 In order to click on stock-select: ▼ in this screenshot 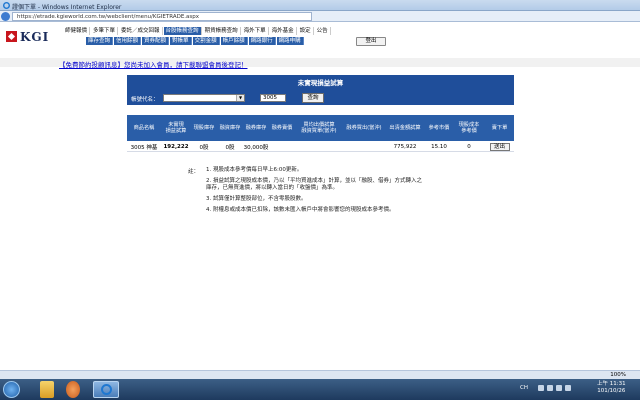, I will do `click(204, 98)`.